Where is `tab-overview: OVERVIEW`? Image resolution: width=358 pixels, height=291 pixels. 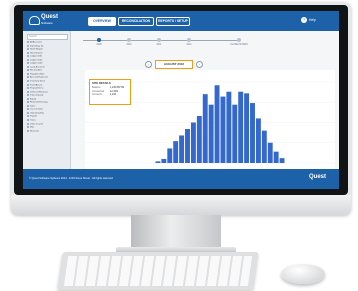 tab-overview: OVERVIEW is located at coordinates (102, 21).